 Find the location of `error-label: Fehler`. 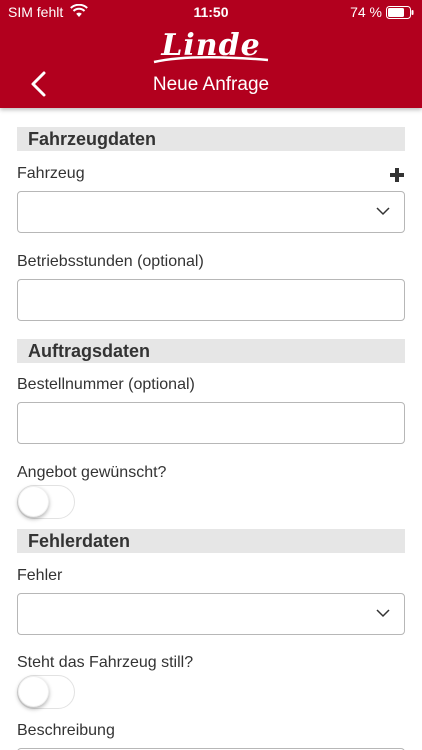

error-label: Fehler is located at coordinates (40, 575).